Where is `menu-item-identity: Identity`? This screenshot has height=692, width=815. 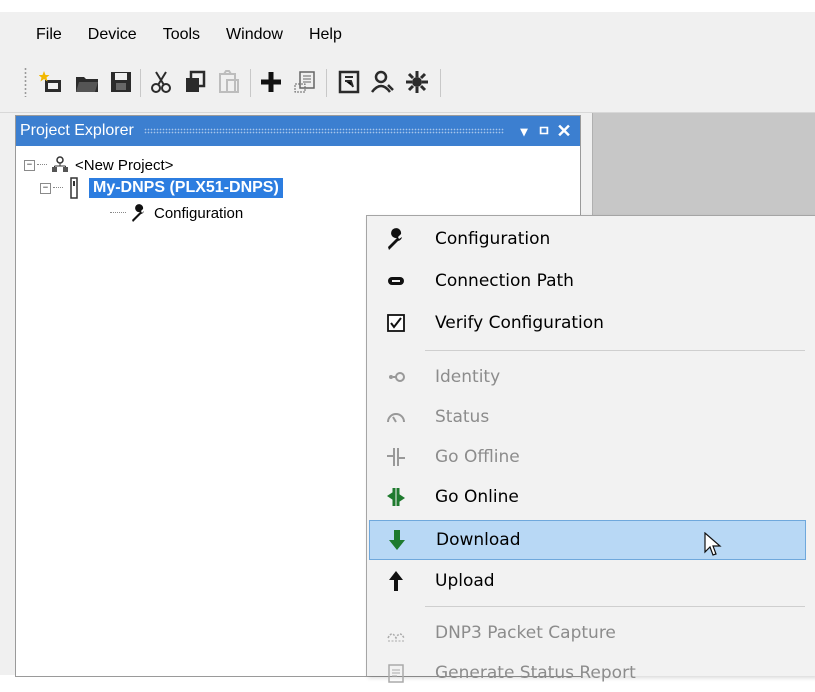 menu-item-identity: Identity is located at coordinates (587, 377).